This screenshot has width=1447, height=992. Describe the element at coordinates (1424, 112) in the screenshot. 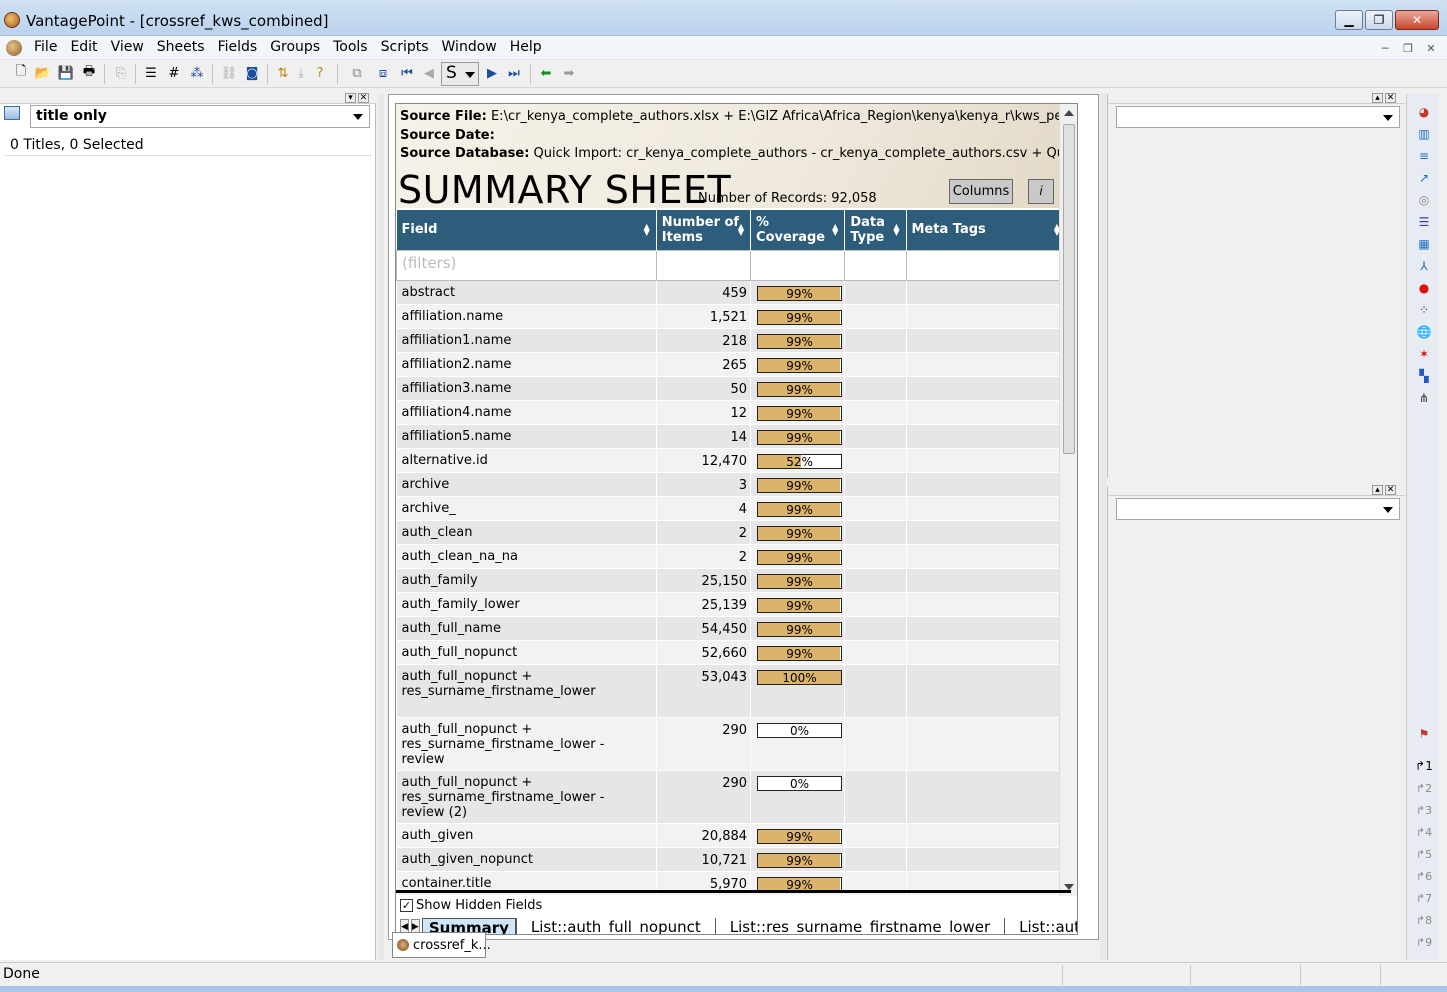

I see `pie-chart-icon: ◕` at that location.